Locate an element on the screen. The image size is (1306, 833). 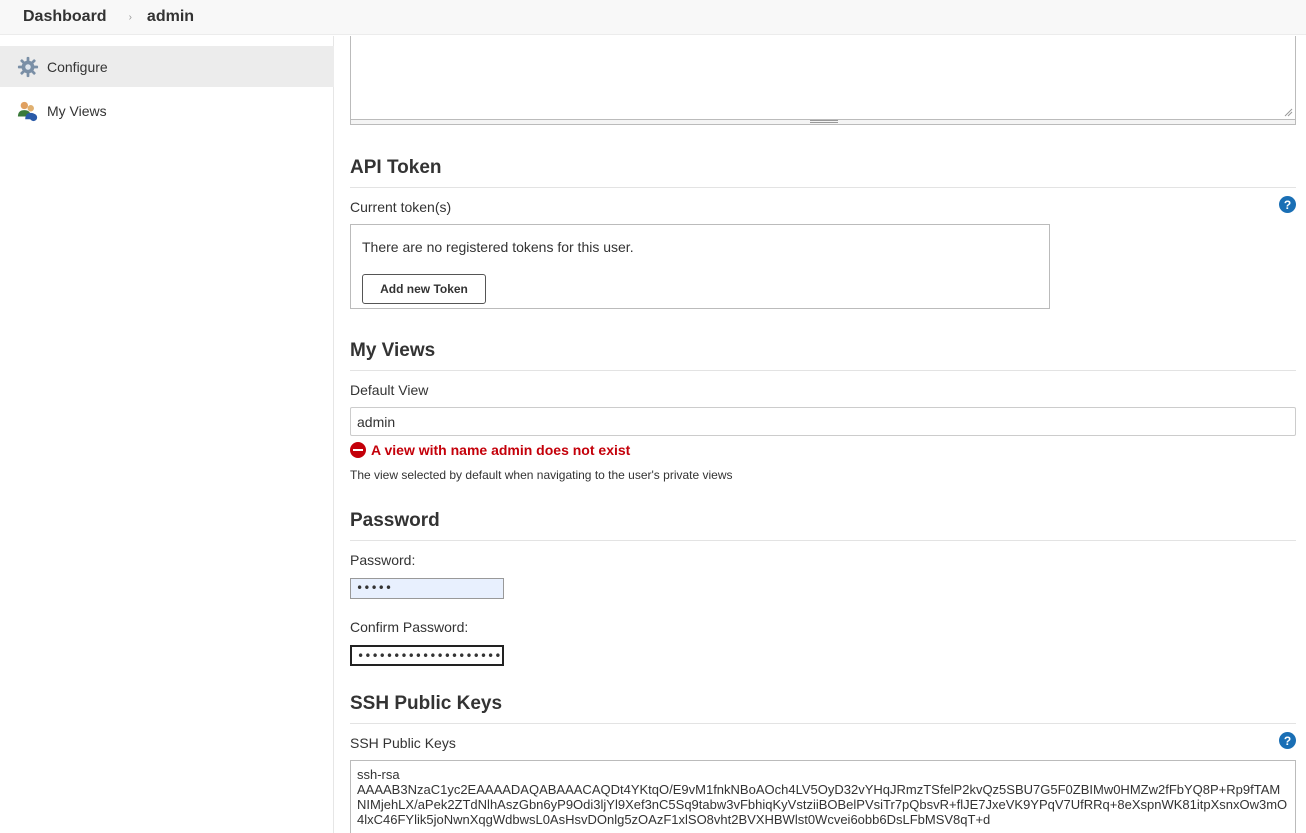
error-message: A view with name admin does not exist is located at coordinates (501, 450).